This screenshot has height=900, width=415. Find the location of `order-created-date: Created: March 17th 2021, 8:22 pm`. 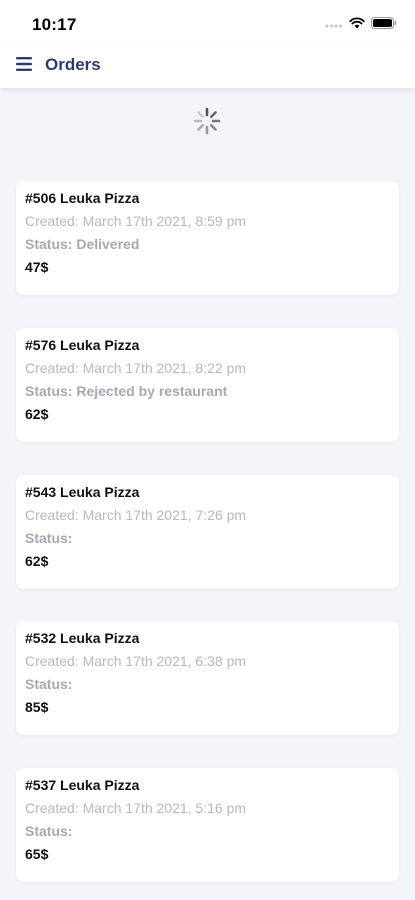

order-created-date: Created: March 17th 2021, 8:22 pm is located at coordinates (136, 368).